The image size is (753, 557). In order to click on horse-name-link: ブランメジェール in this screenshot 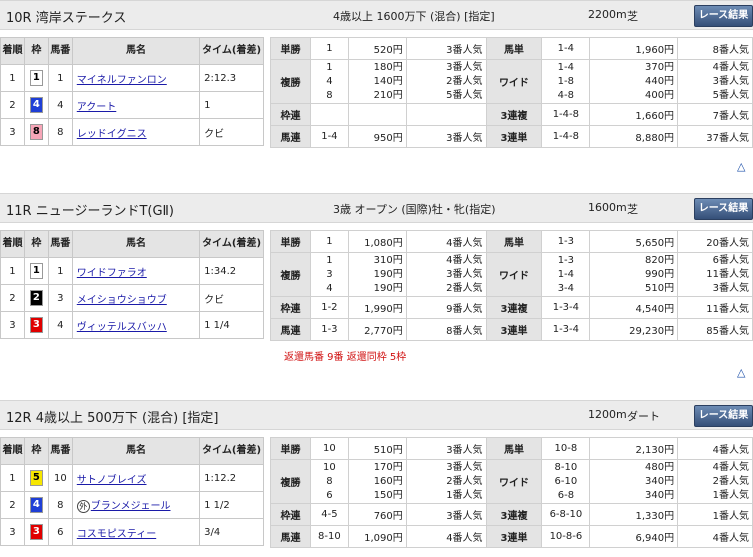, I will do `click(131, 506)`.